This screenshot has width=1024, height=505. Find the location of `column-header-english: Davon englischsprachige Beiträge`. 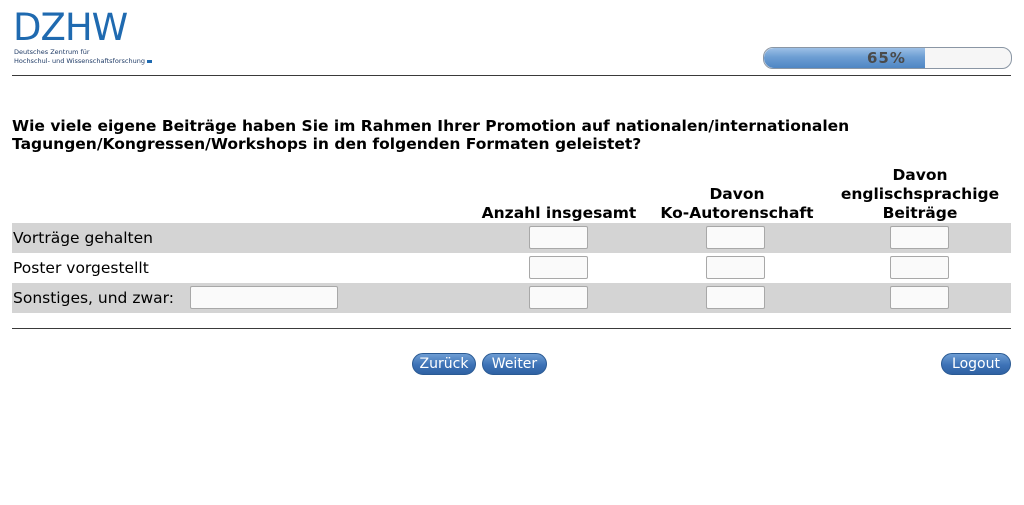

column-header-english: Davon englischsprachige Beiträge is located at coordinates (920, 194).